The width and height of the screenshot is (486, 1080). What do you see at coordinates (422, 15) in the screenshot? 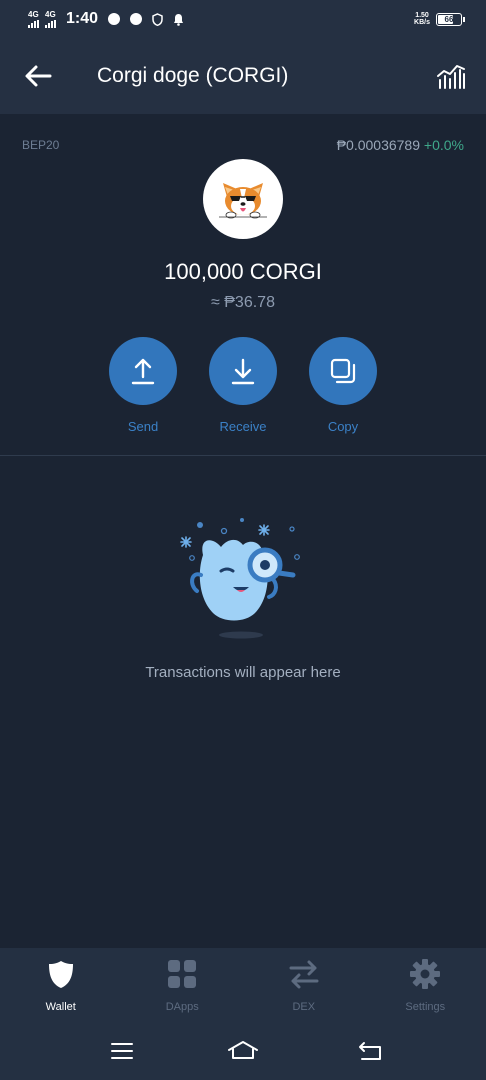
I see `network-speed-value: 1.50` at bounding box center [422, 15].